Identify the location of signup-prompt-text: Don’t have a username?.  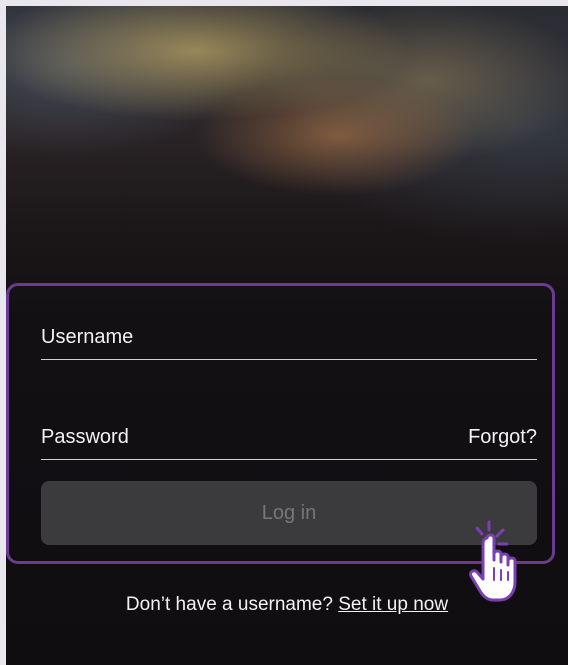
(229, 604).